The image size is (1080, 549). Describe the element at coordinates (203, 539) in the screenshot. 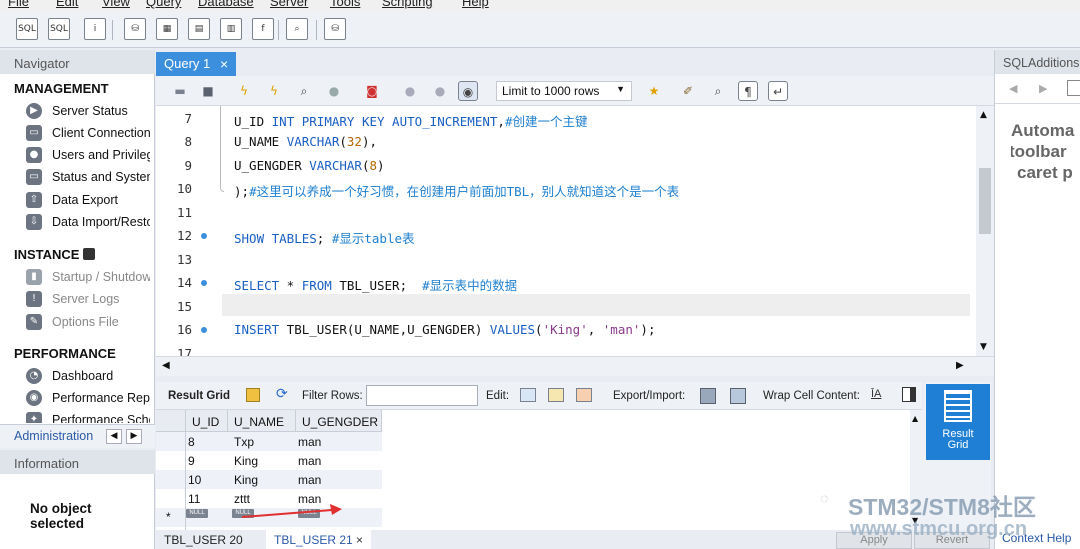

I see `tab-tbl-user-20: TBL_USER 20` at that location.